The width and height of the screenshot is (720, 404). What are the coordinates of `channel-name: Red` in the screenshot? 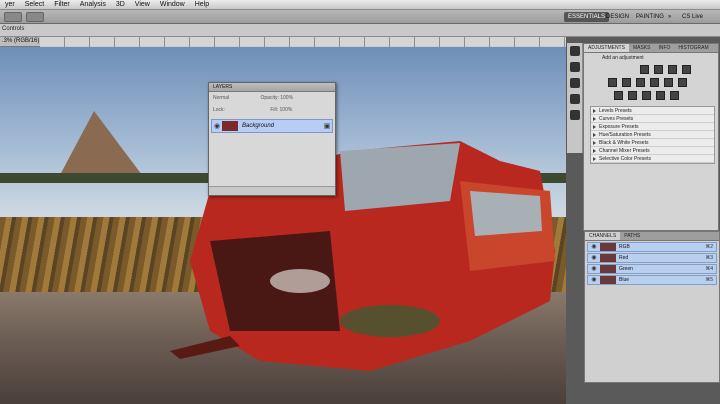 It's located at (624, 258).